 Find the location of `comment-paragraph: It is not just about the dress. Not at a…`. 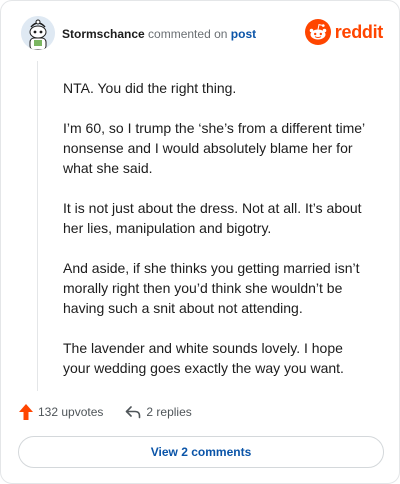

comment-paragraph: It is not just about the dress. Not at a… is located at coordinates (212, 218).